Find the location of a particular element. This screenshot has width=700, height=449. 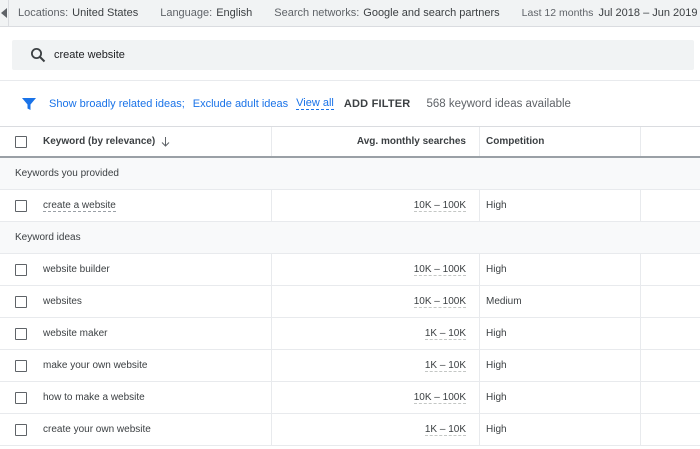

network-label: Search networks: is located at coordinates (317, 13).